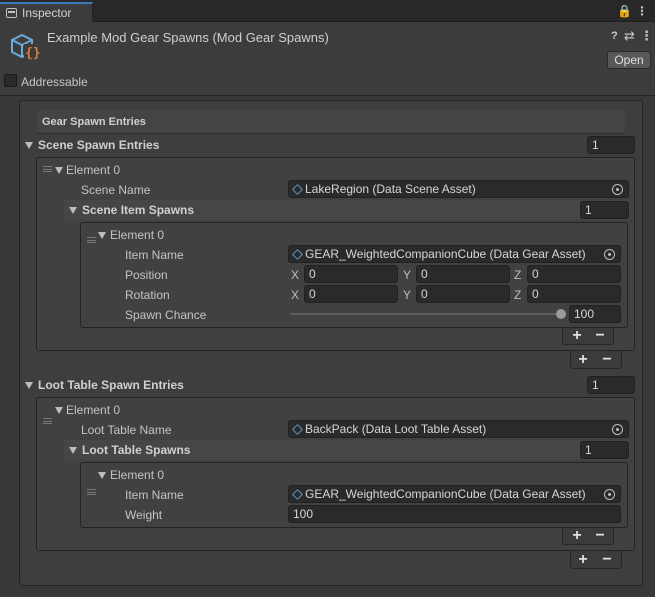  I want to click on inspector-icon, so click(11, 13).